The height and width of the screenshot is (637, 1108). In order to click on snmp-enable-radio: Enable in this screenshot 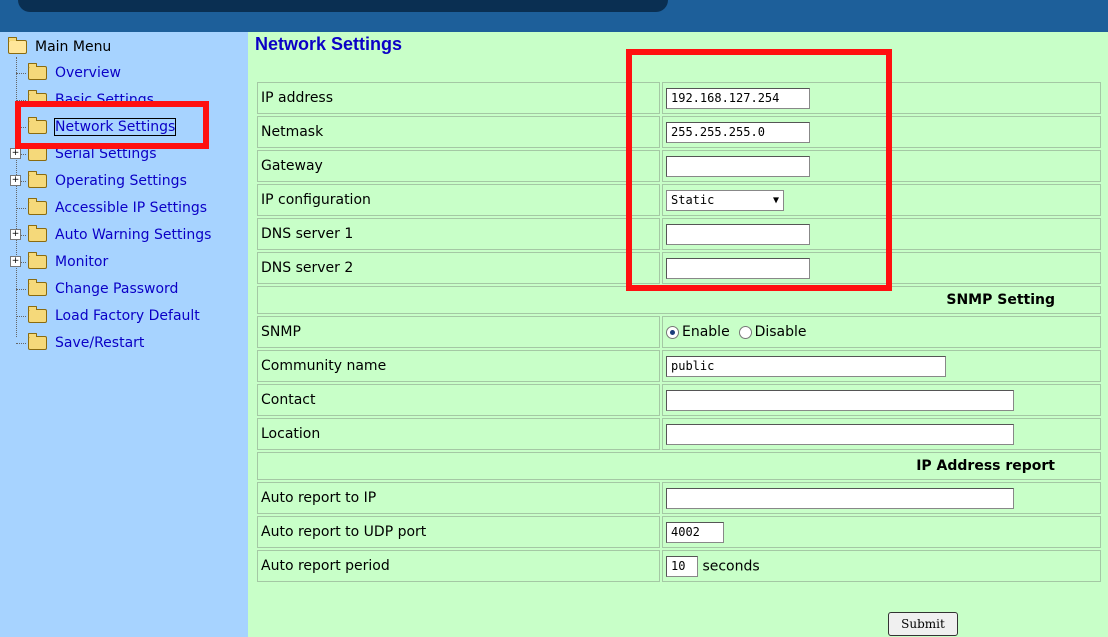, I will do `click(698, 332)`.